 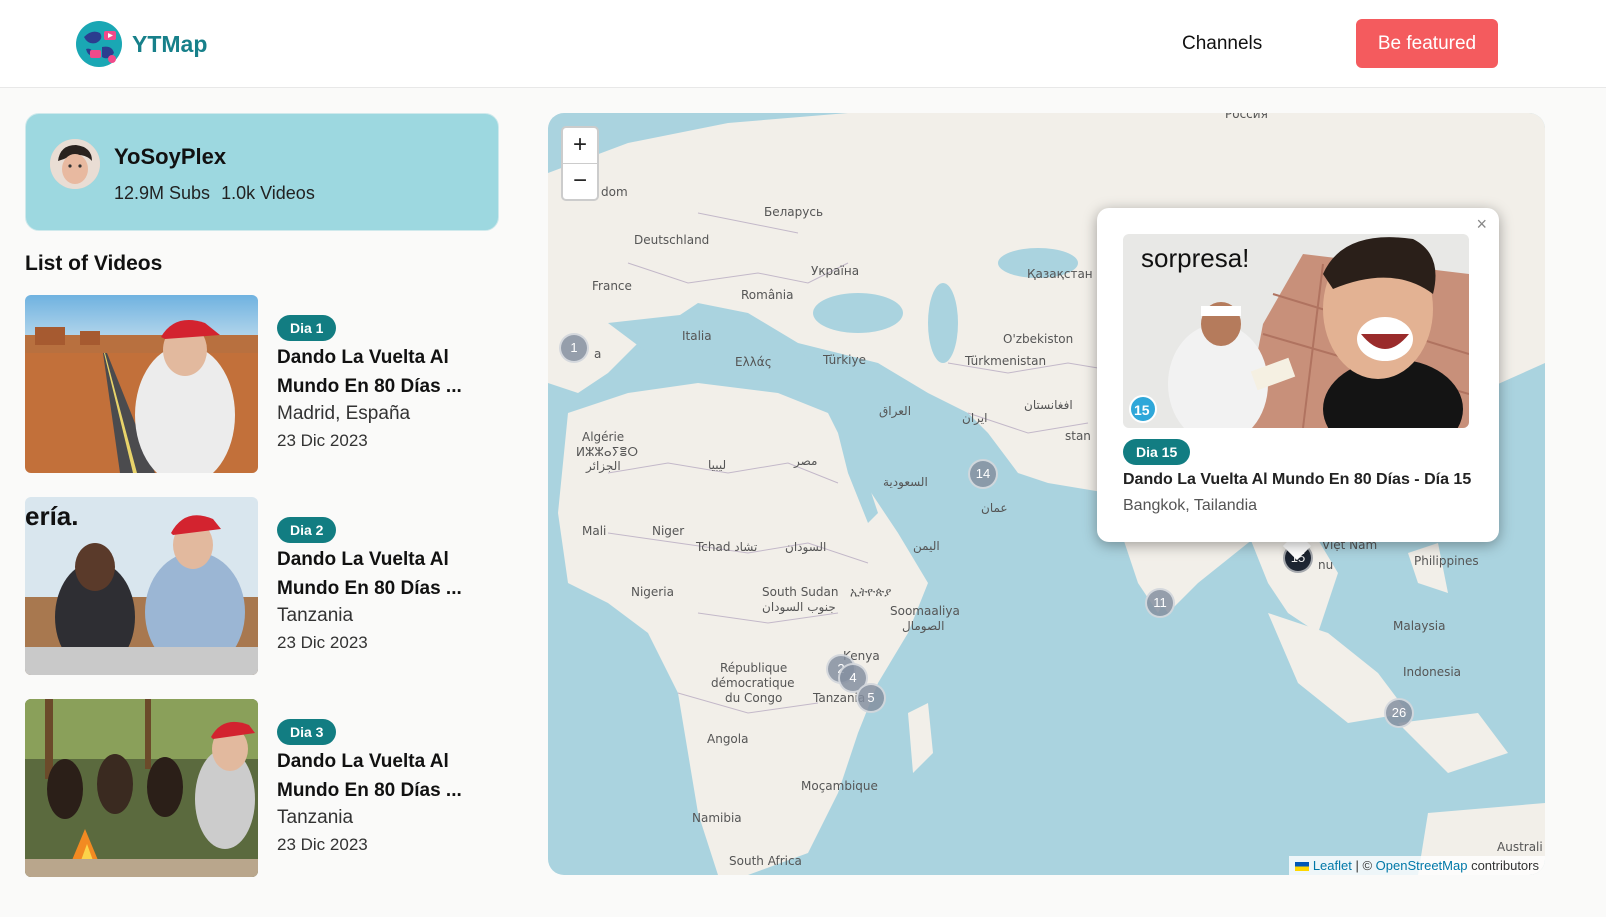 What do you see at coordinates (905, 482) in the screenshot?
I see `map-label: السعودية` at bounding box center [905, 482].